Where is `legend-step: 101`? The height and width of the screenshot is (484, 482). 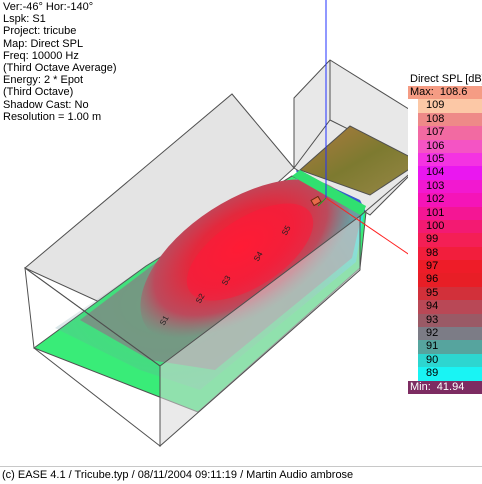
legend-step: 101 is located at coordinates (445, 213).